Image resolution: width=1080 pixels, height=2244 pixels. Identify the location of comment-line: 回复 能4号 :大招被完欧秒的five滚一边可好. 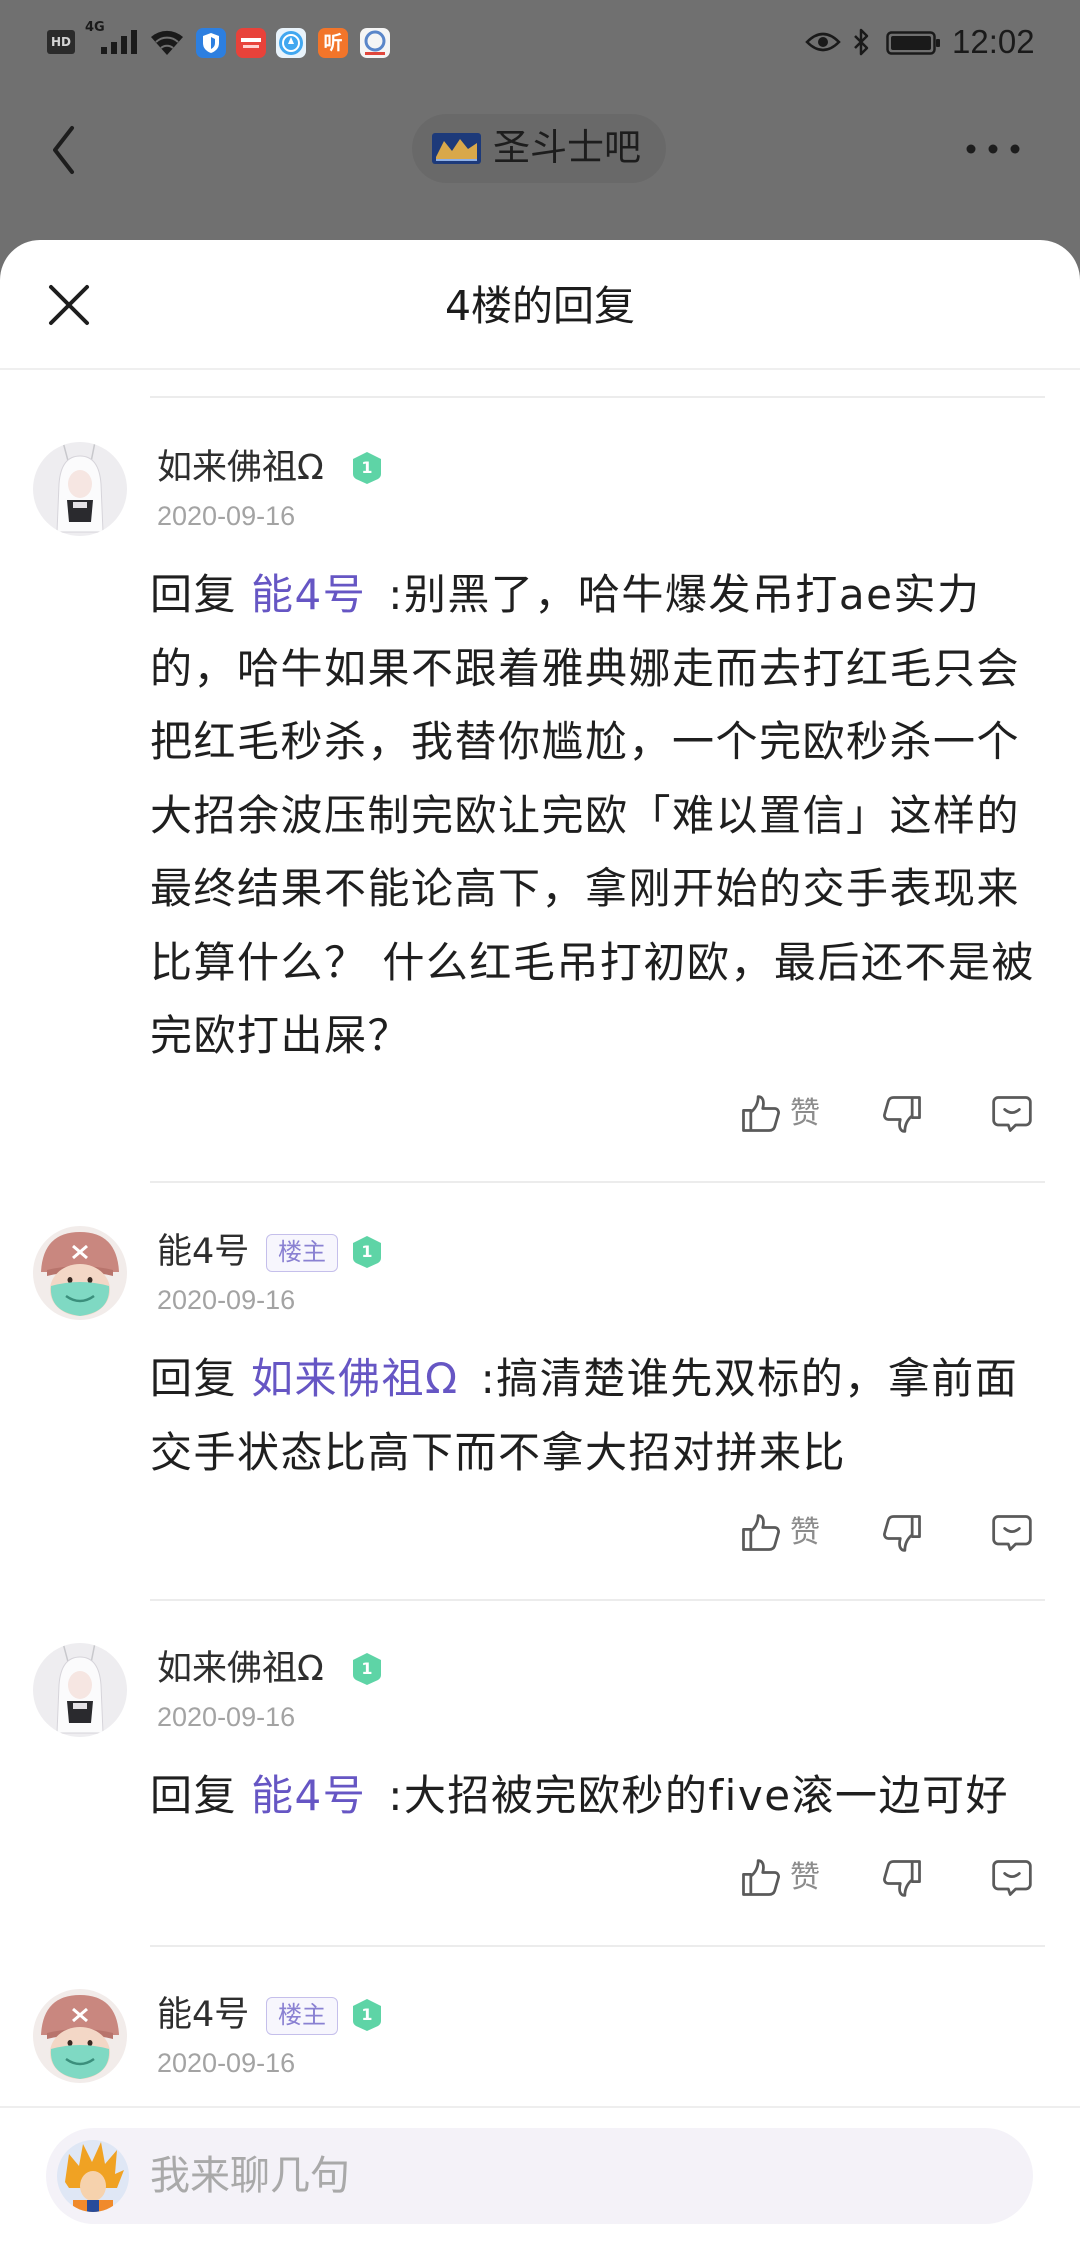
(610, 1796).